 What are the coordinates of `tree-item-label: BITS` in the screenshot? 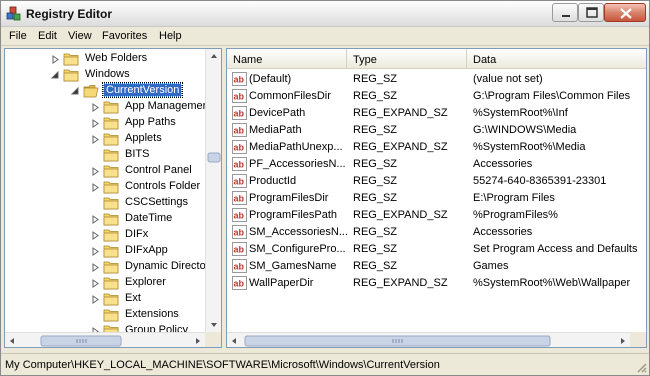 It's located at (137, 154).